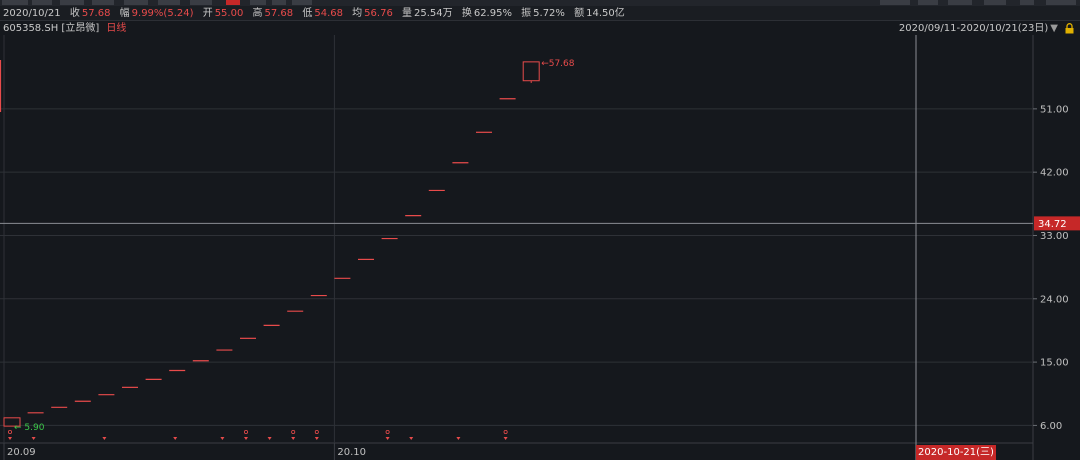 The height and width of the screenshot is (460, 1080). I want to click on y-tick-label: 42.00, so click(1054, 173).